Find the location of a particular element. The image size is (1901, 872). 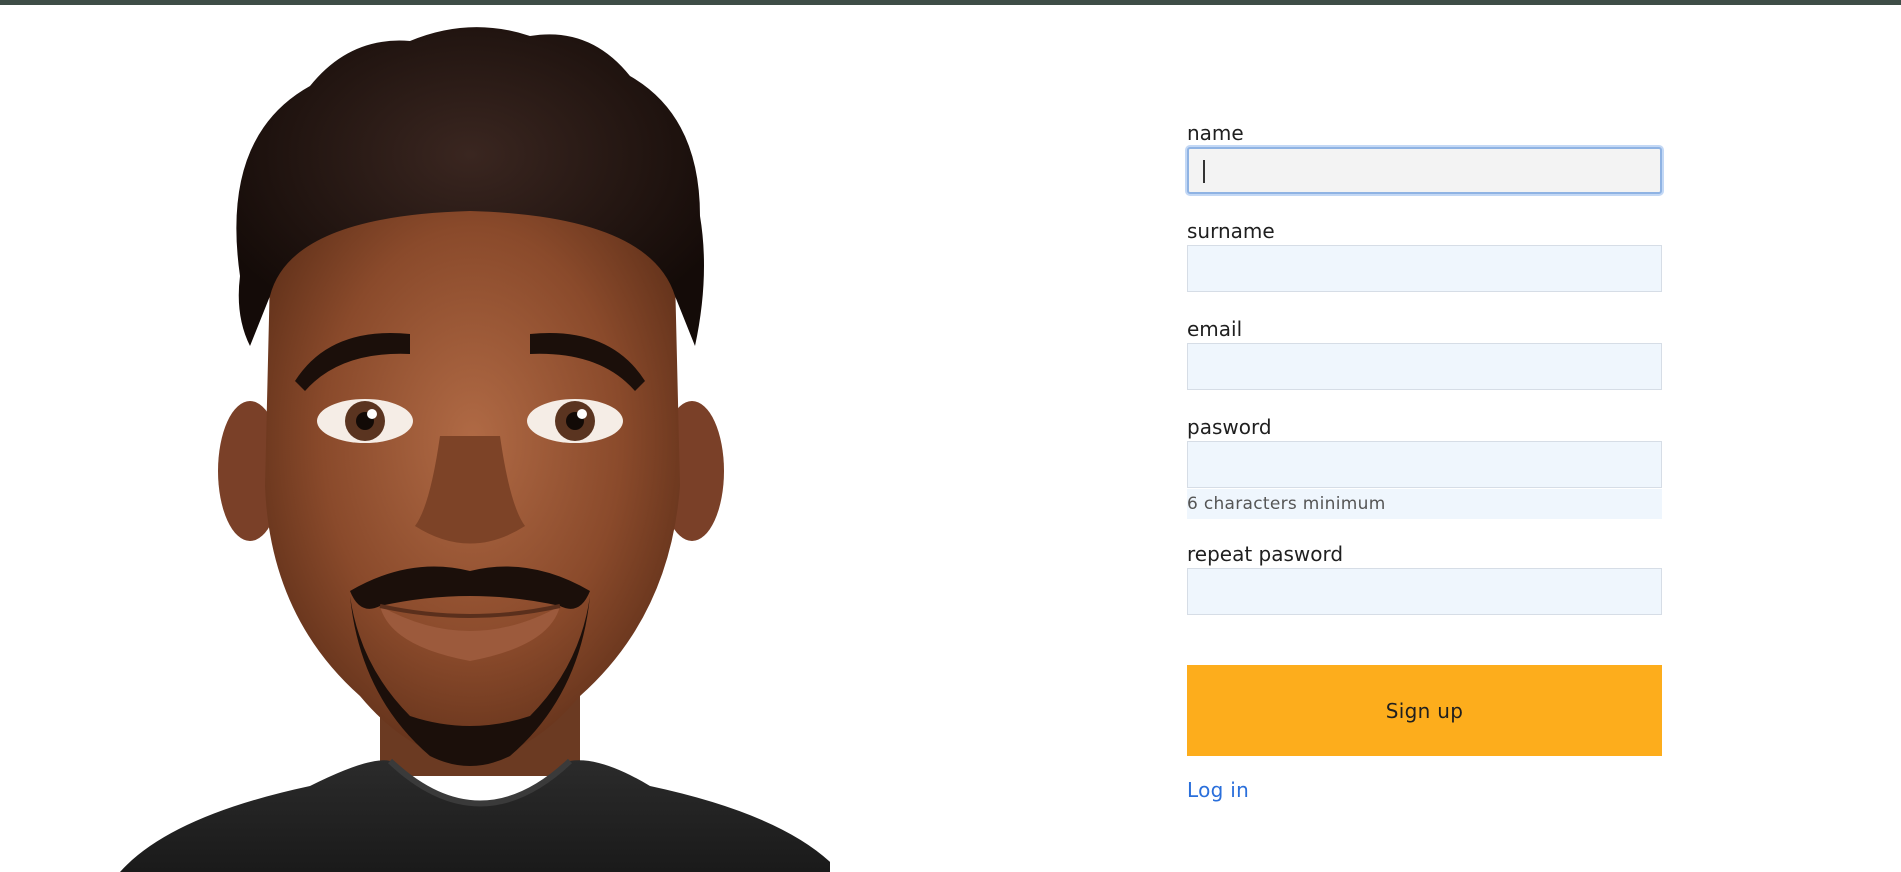

repeat-password-label: repeat pasword is located at coordinates (1265, 554).